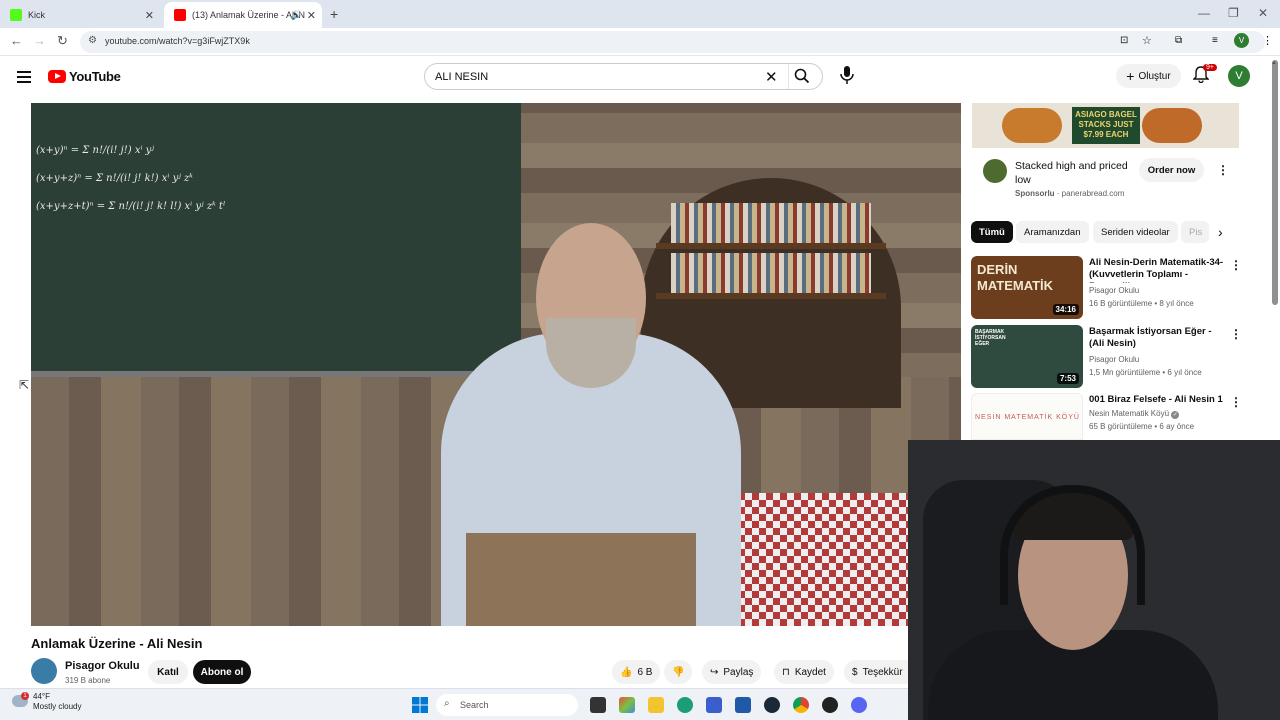 The height and width of the screenshot is (720, 1280). Describe the element at coordinates (771, 77) in the screenshot. I see `clear-search-icon: ✕` at that location.